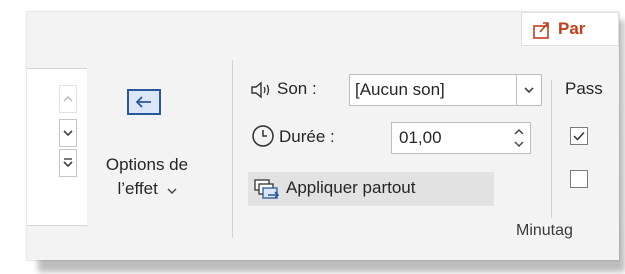  What do you see at coordinates (544, 230) in the screenshot?
I see `timing-group-label: Minutag` at bounding box center [544, 230].